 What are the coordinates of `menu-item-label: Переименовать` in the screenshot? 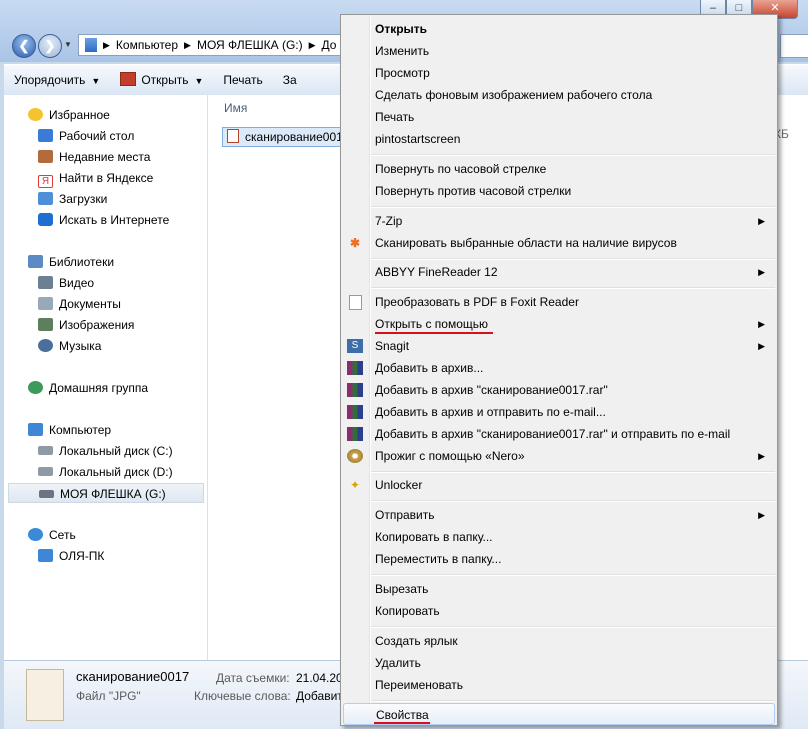 It's located at (419, 685).